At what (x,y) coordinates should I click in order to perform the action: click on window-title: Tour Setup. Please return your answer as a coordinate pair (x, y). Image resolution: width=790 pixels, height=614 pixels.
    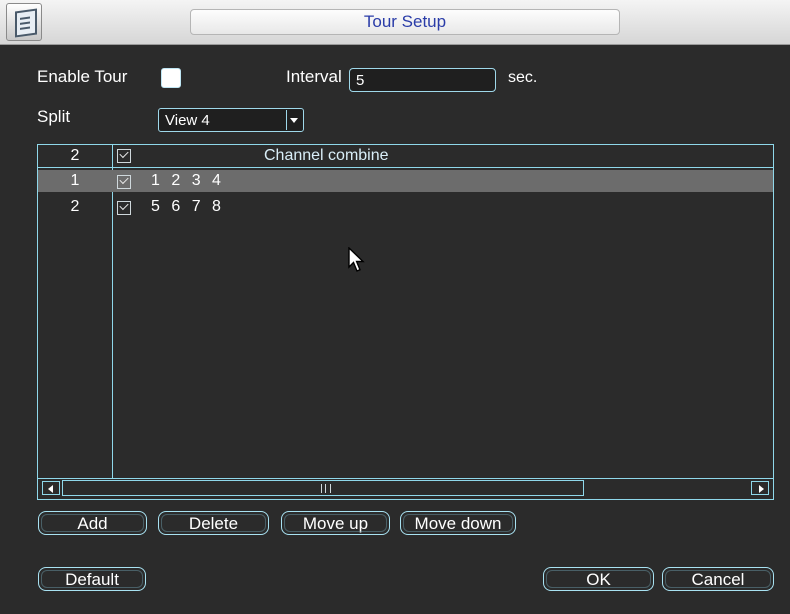
    Looking at the image, I should click on (405, 22).